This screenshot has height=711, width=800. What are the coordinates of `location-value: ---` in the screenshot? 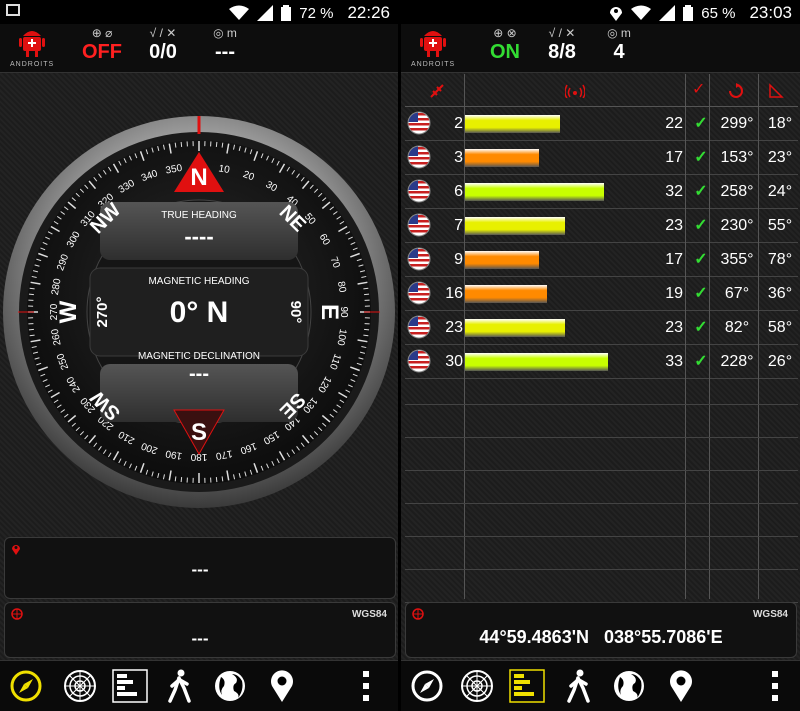 It's located at (200, 569).